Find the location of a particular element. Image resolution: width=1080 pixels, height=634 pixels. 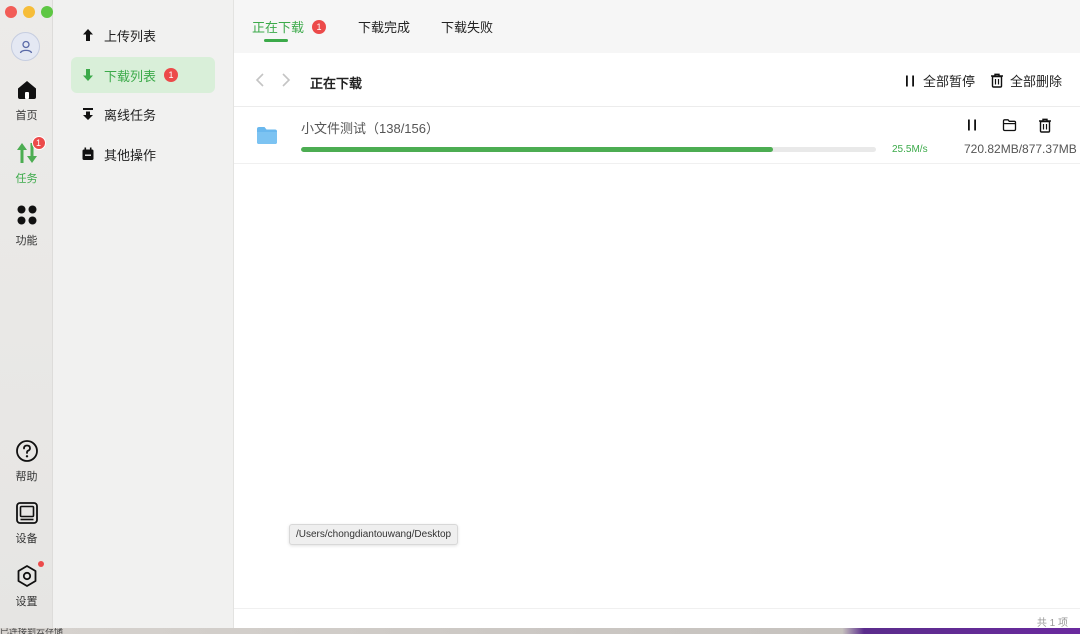

sidebar-item-label: 其他操作 is located at coordinates (130, 155).